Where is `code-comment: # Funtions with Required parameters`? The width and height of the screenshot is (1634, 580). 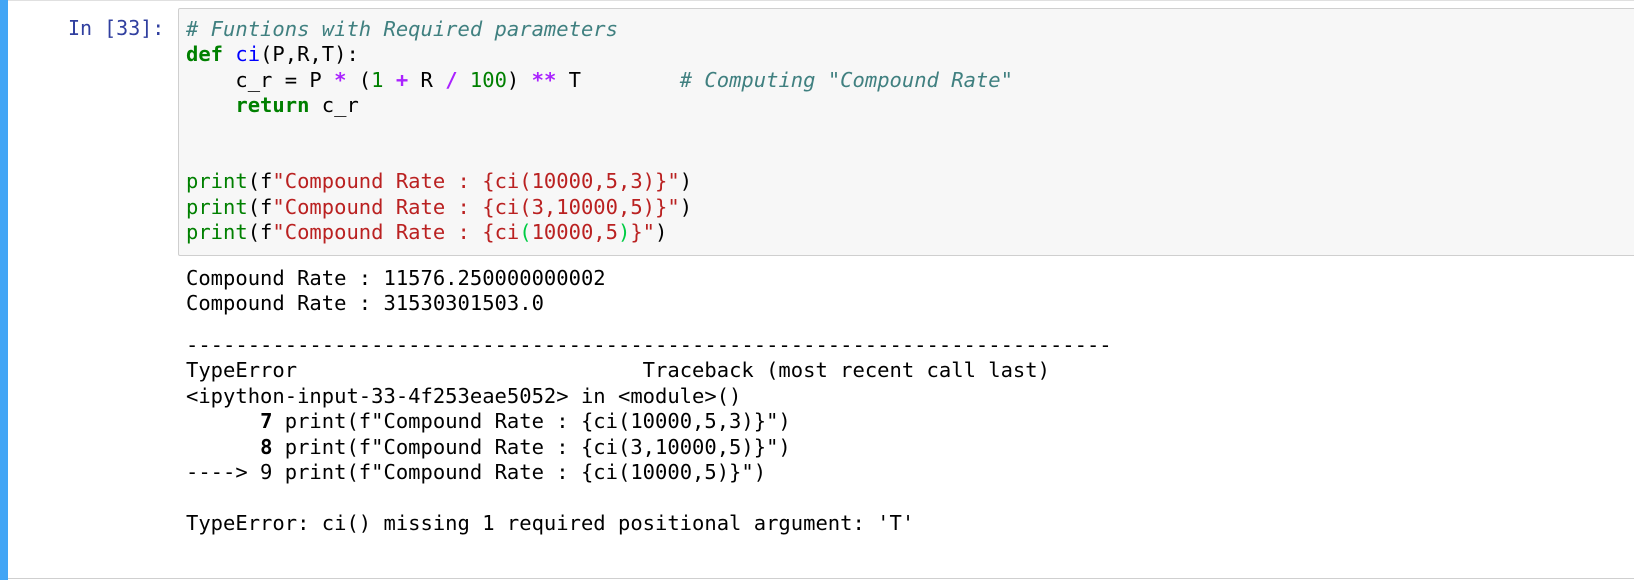
code-comment: # Funtions with Required parameters is located at coordinates (402, 29).